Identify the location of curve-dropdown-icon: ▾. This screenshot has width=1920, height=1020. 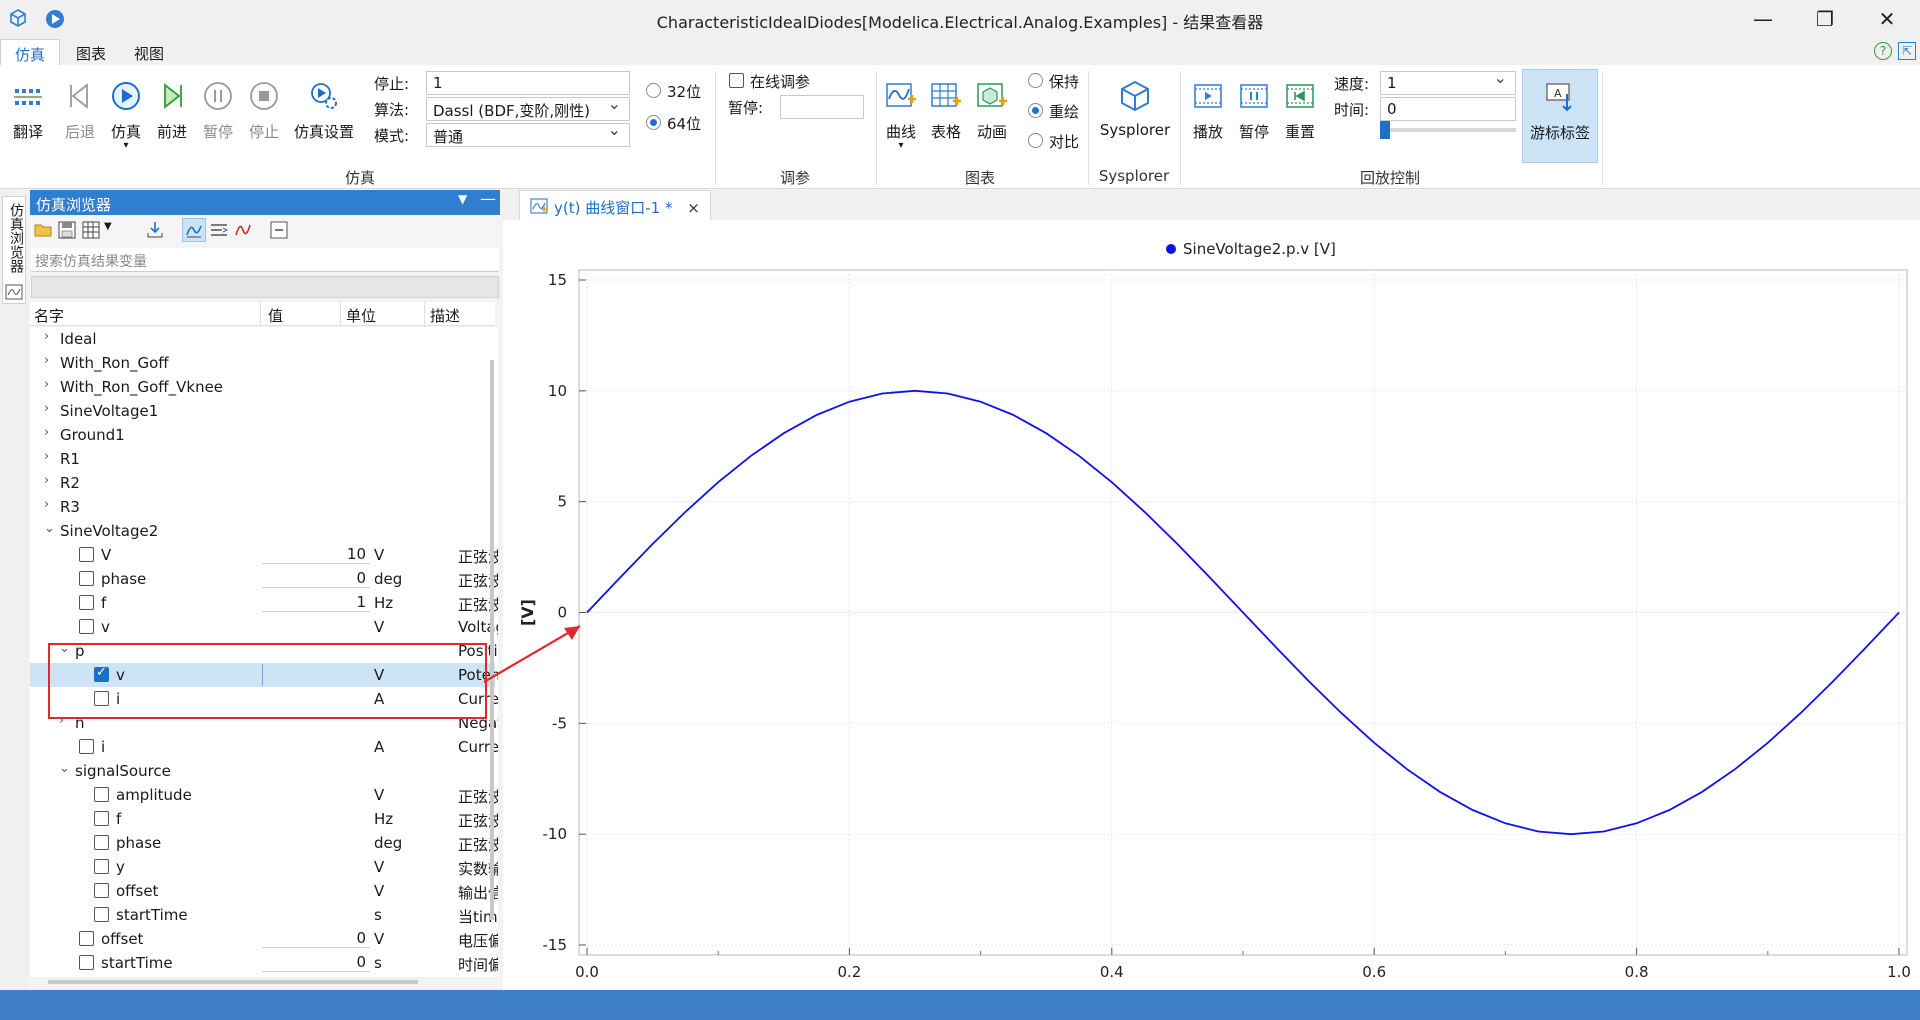
(900, 145).